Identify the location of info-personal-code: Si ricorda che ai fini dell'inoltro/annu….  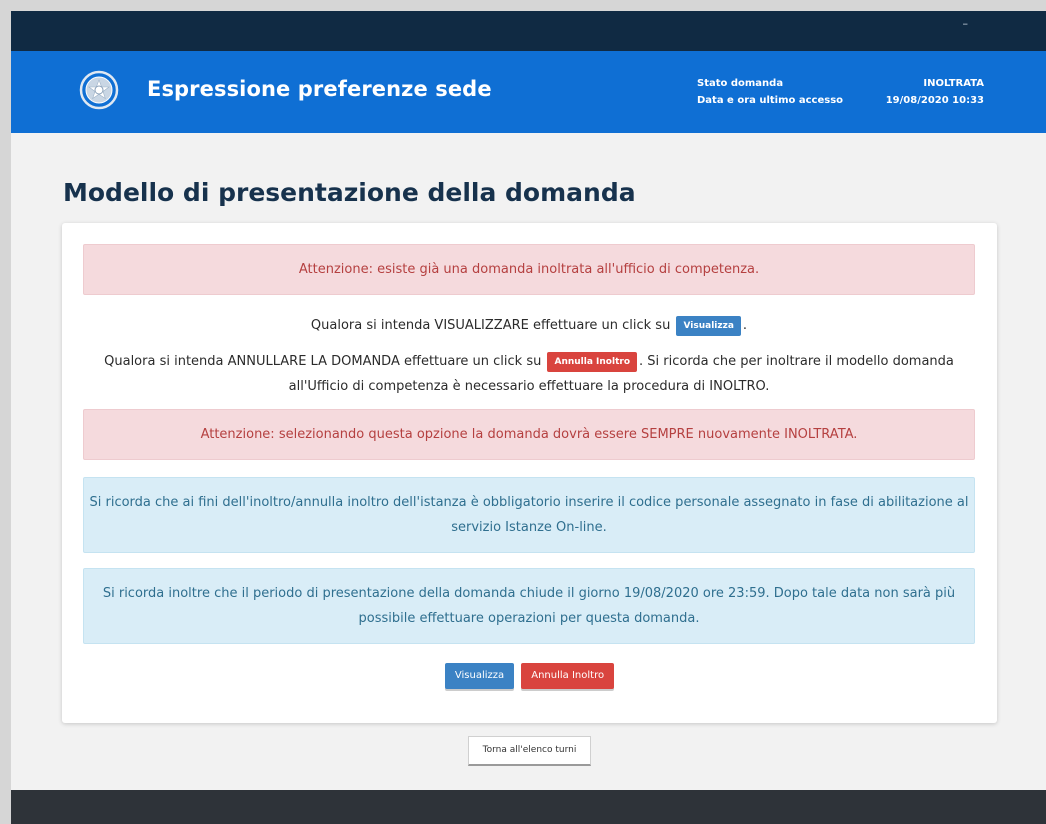
(529, 515).